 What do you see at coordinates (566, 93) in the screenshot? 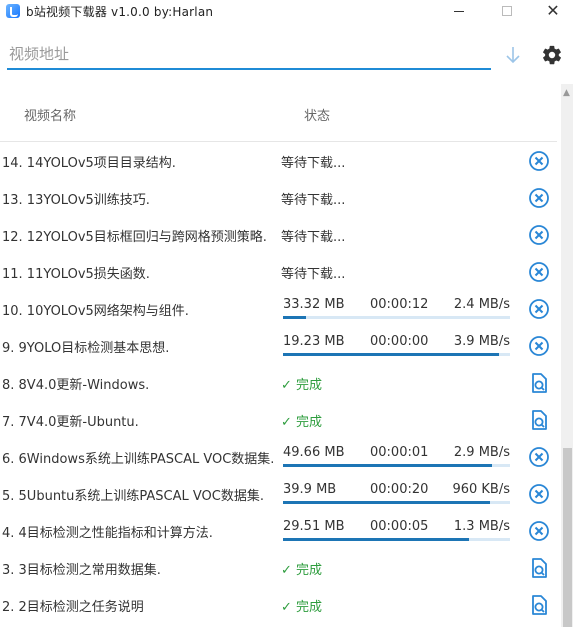
I see `scroll-up-icon: ▲` at bounding box center [566, 93].